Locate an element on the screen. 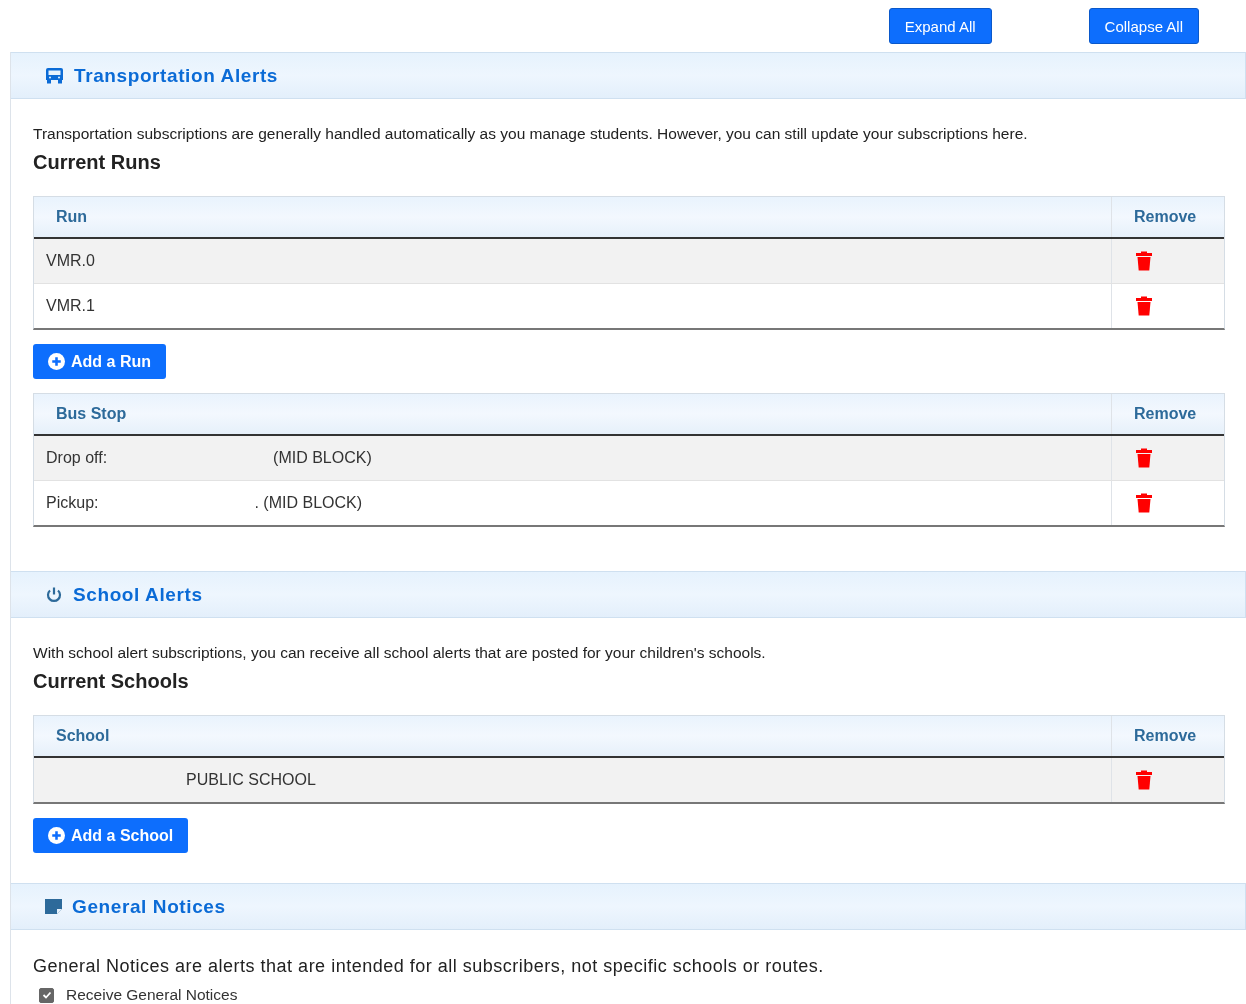 The image size is (1246, 1004). section-description: With school alert subscriptions, you can receive all school alerts that are posted for your children's schools. is located at coordinates (400, 653).